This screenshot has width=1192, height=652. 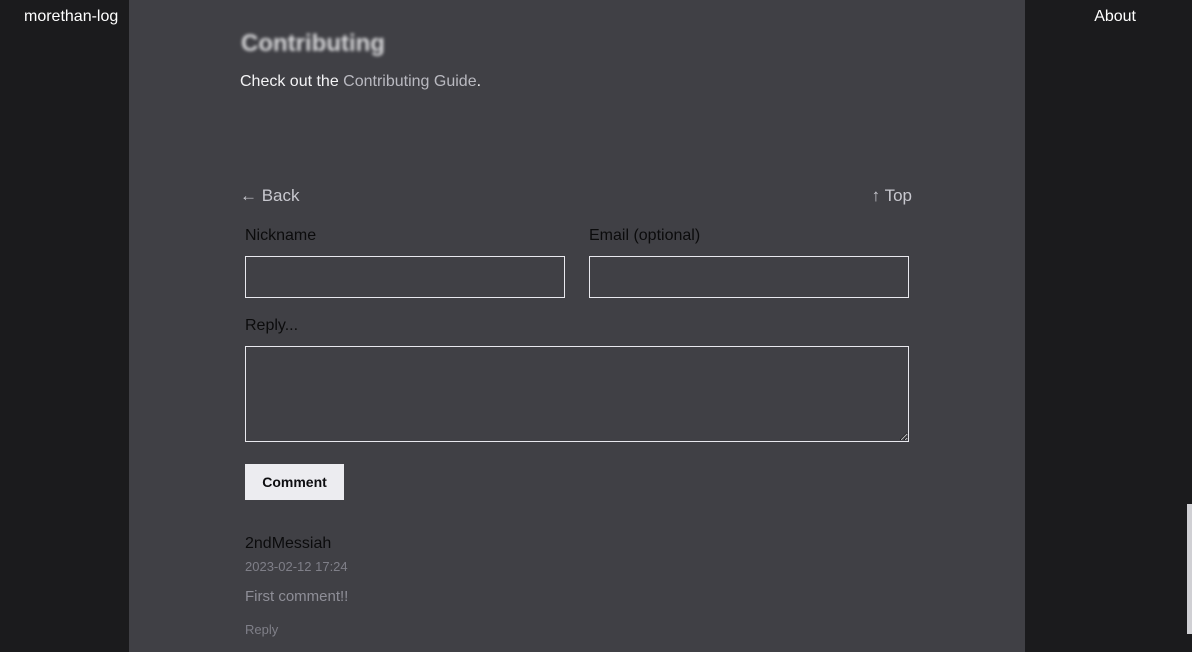 I want to click on email-label: Email (optional), so click(x=645, y=235).